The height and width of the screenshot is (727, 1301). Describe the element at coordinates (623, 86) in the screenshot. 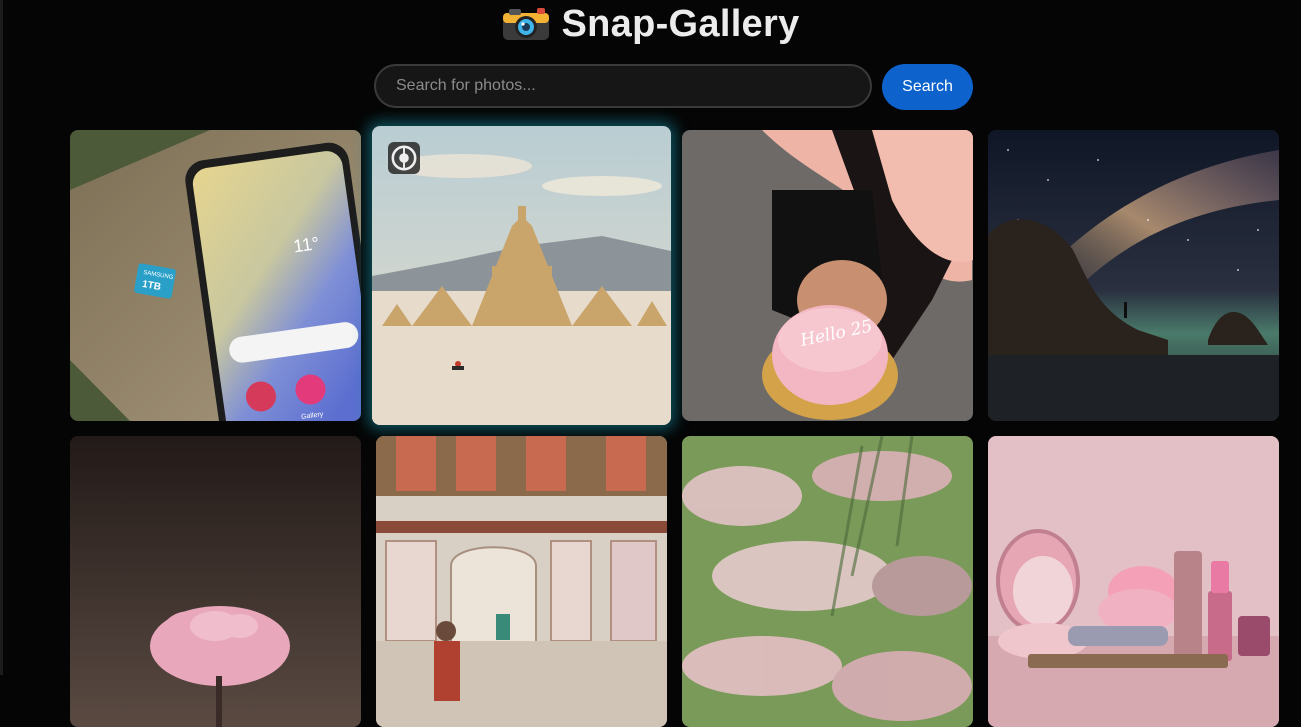

I see `search-input` at that location.